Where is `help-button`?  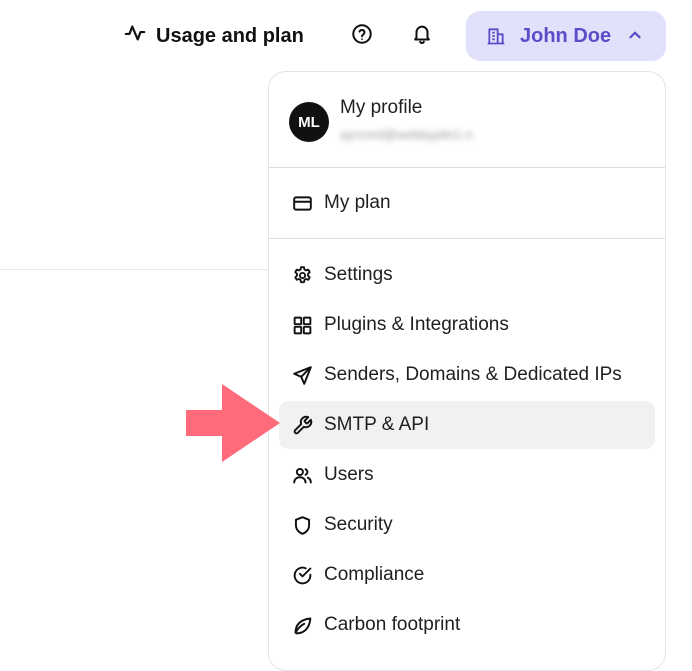
help-button is located at coordinates (362, 36).